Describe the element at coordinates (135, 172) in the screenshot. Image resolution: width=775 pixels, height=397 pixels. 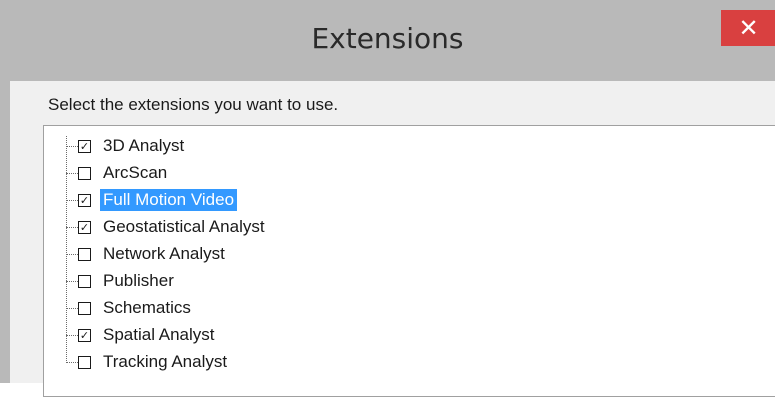
I see `list-item-label: ArcScan` at that location.